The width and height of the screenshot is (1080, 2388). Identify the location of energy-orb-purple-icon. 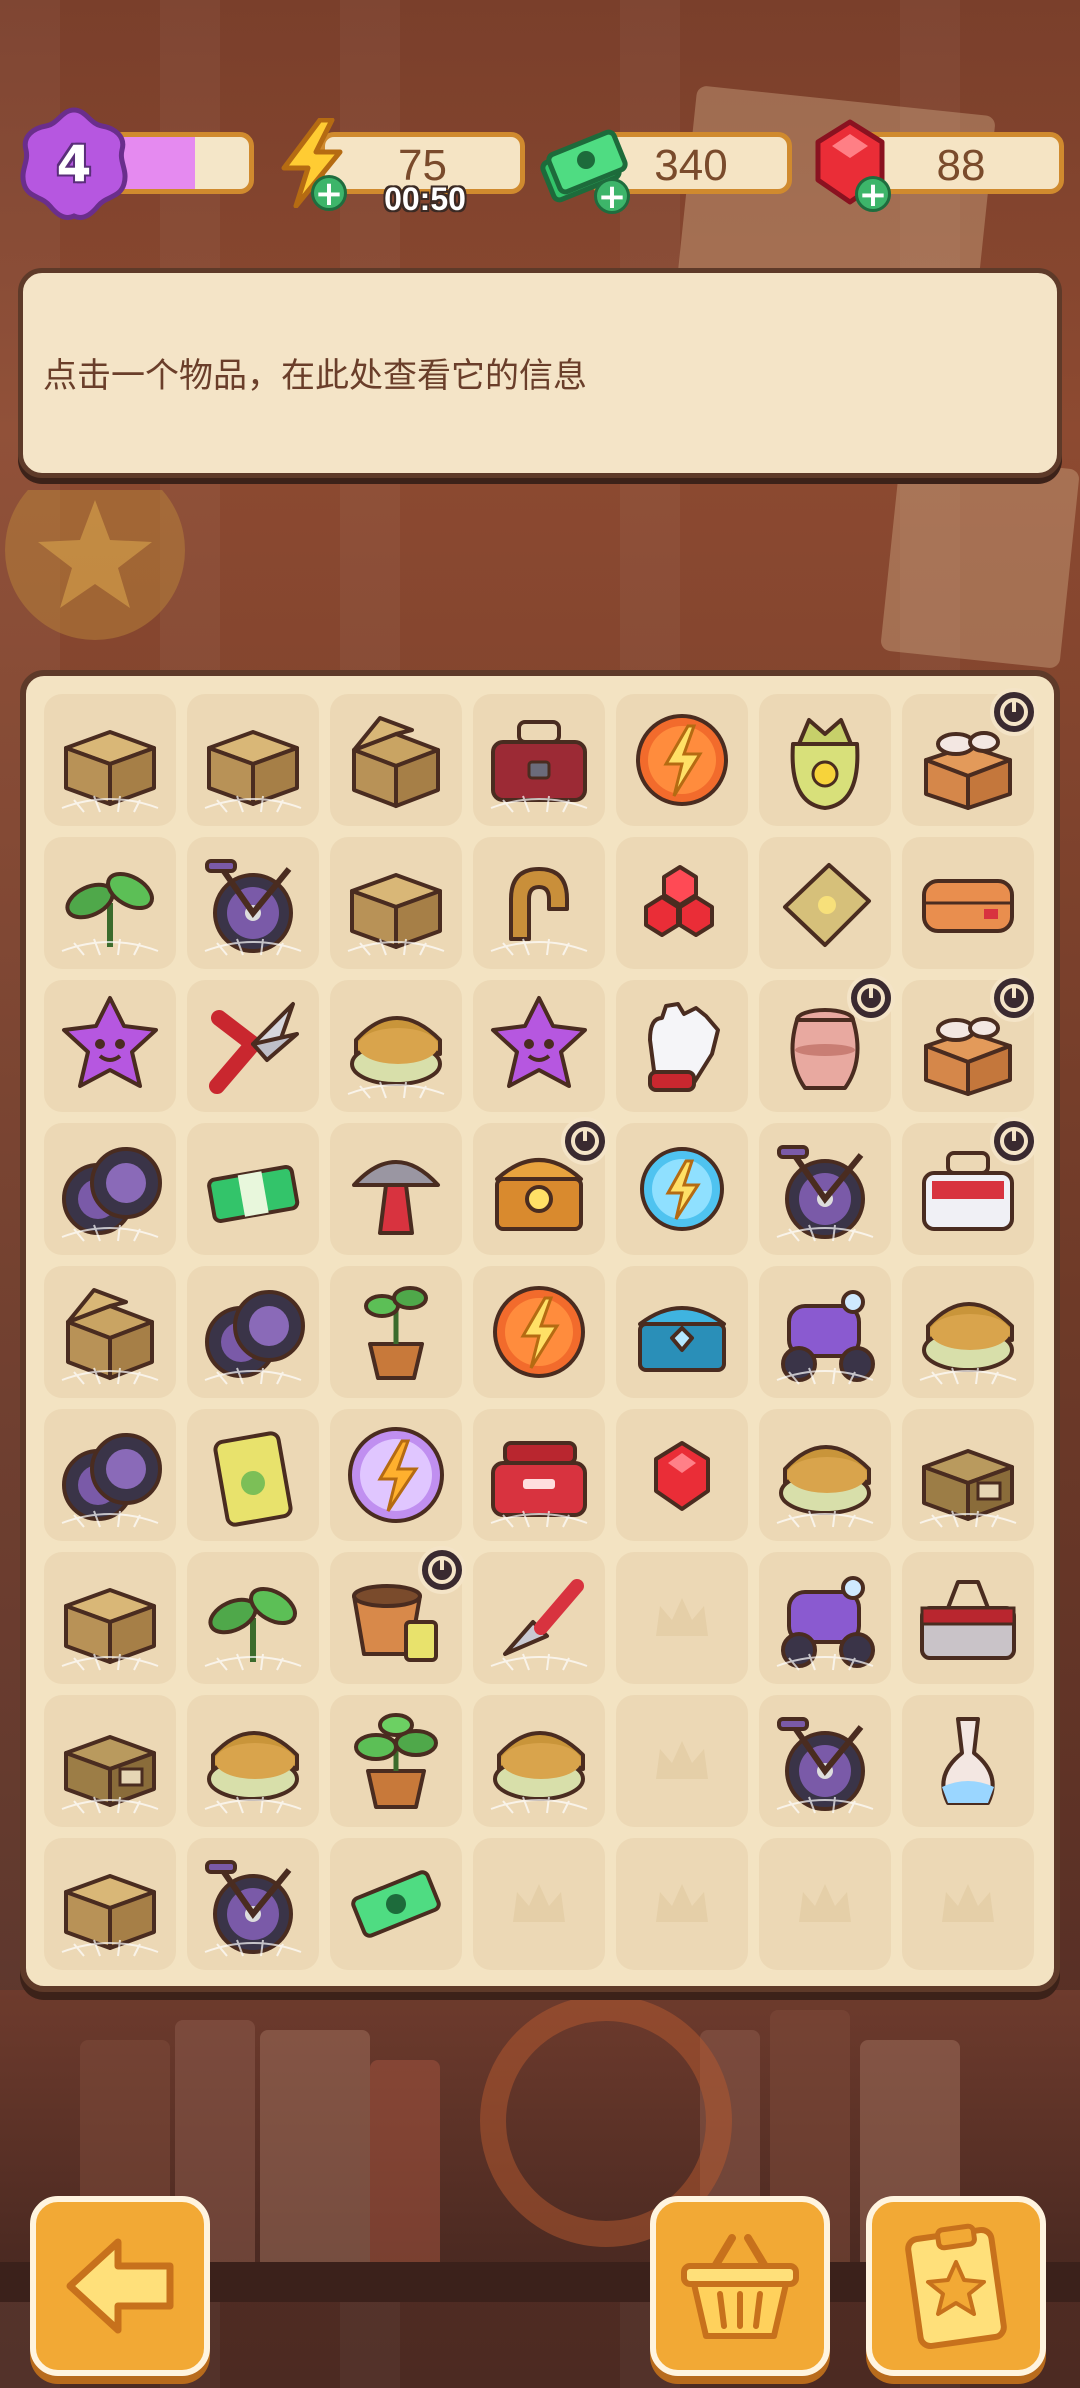
(396, 1475).